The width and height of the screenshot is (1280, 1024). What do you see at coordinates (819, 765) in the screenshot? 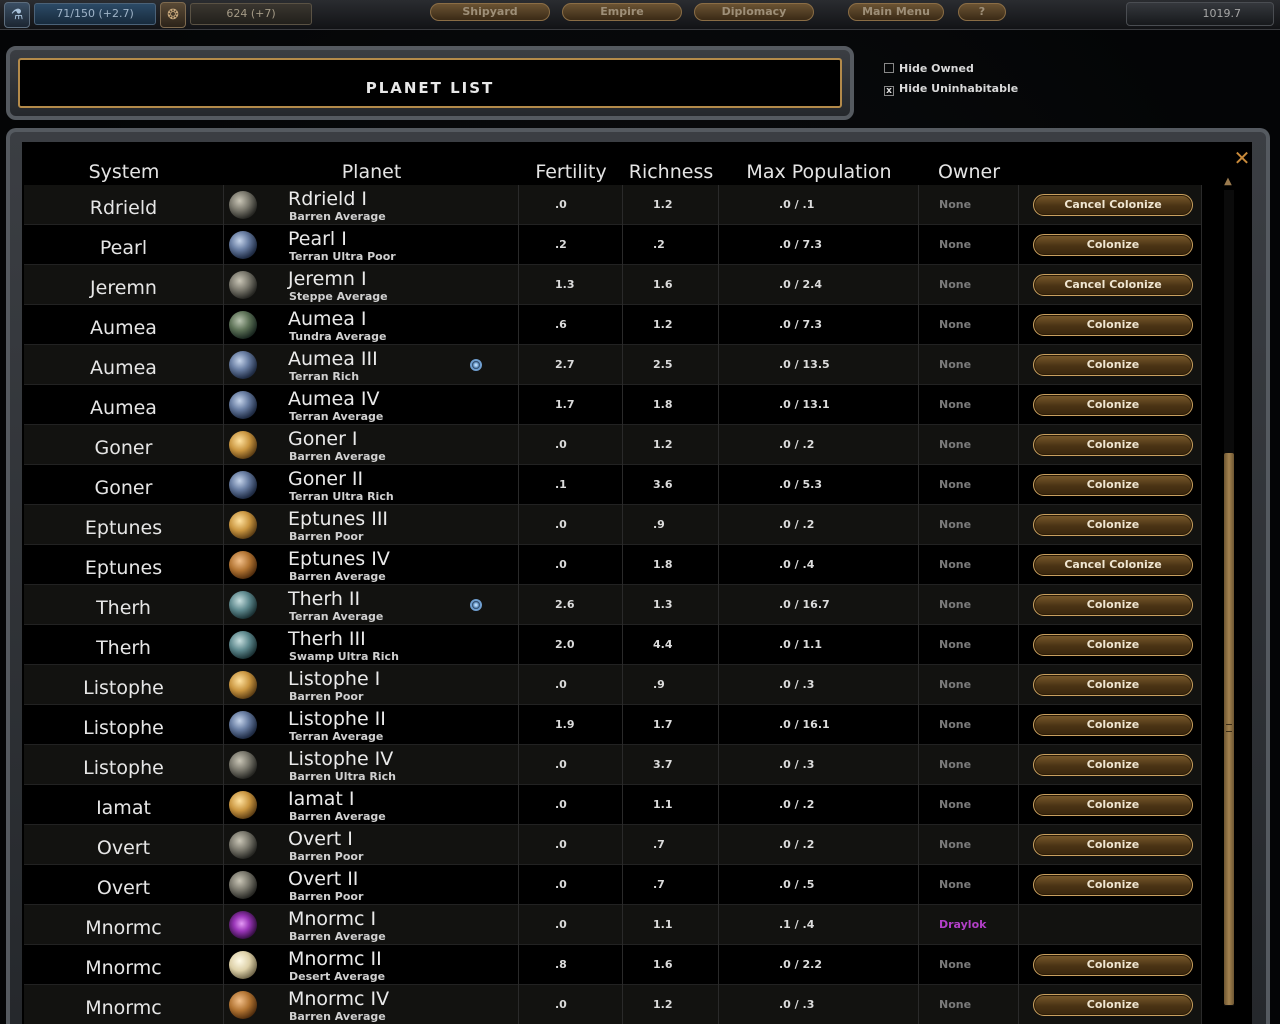
I see `population-cell: .0 / .3` at bounding box center [819, 765].